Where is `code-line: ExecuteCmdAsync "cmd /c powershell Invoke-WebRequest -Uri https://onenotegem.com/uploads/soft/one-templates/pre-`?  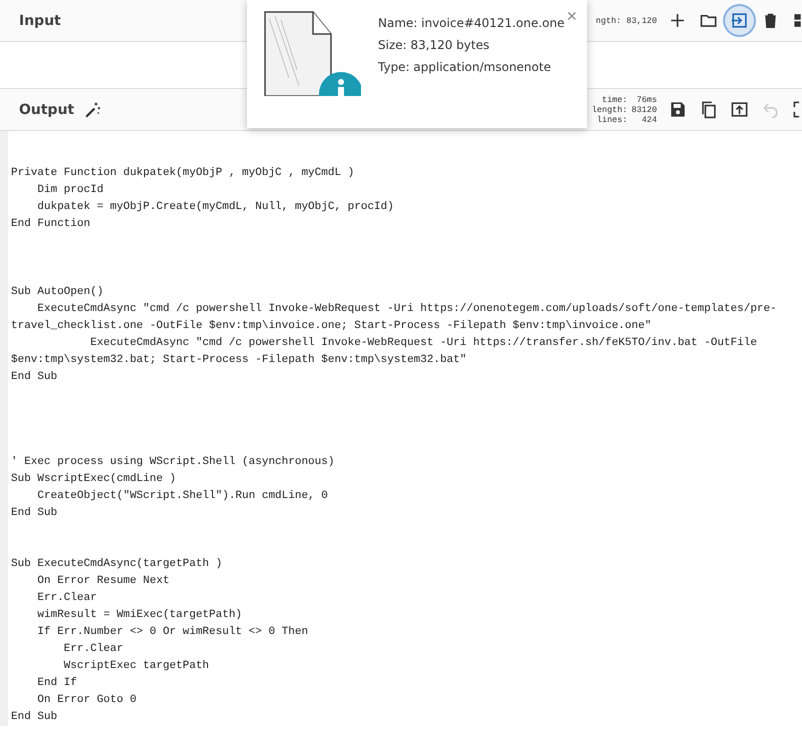
code-line: ExecuteCmdAsync "cmd /c powershell Invoke-WebRequest -Uri https://onenotegem.com/uploads/soft/one-templates/pre- is located at coordinates (407, 309).